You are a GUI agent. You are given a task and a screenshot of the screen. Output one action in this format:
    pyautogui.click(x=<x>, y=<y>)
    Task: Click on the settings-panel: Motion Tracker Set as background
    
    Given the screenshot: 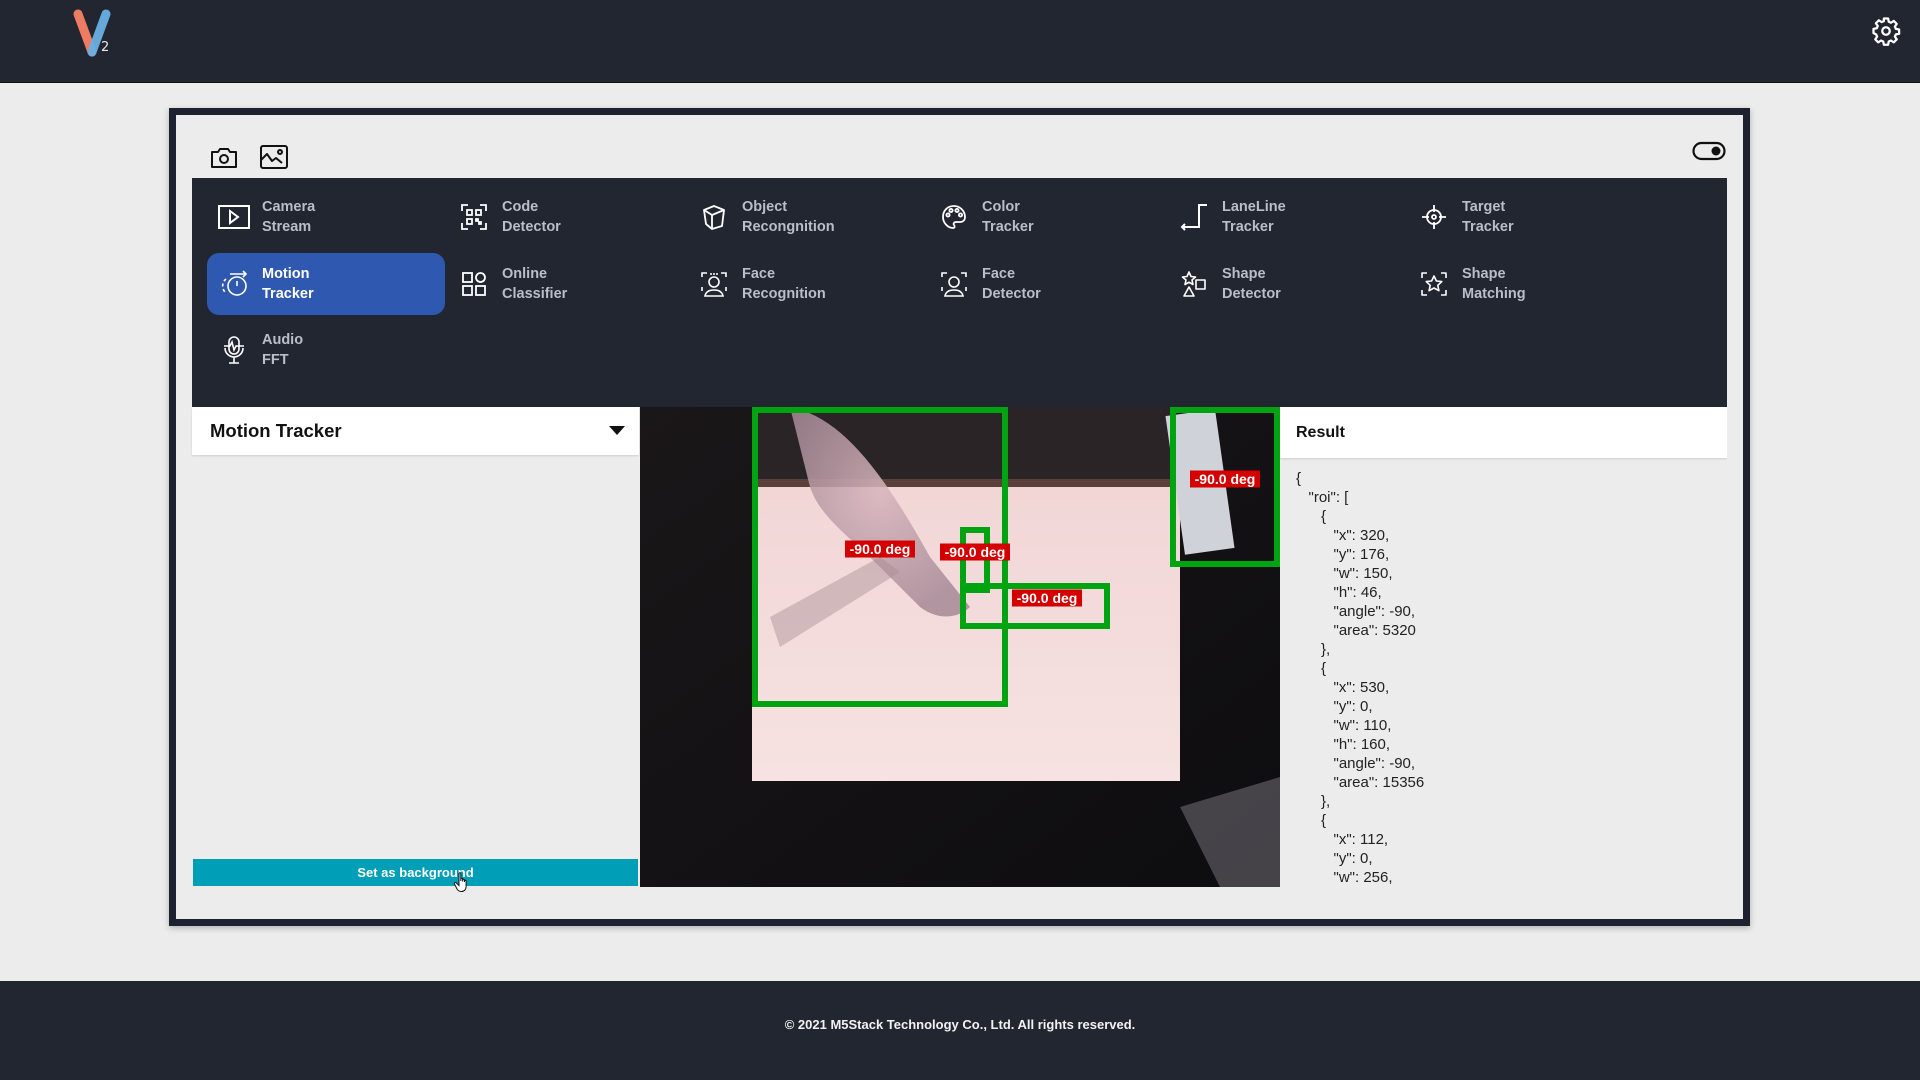 What is the action you would take?
    pyautogui.click(x=415, y=649)
    